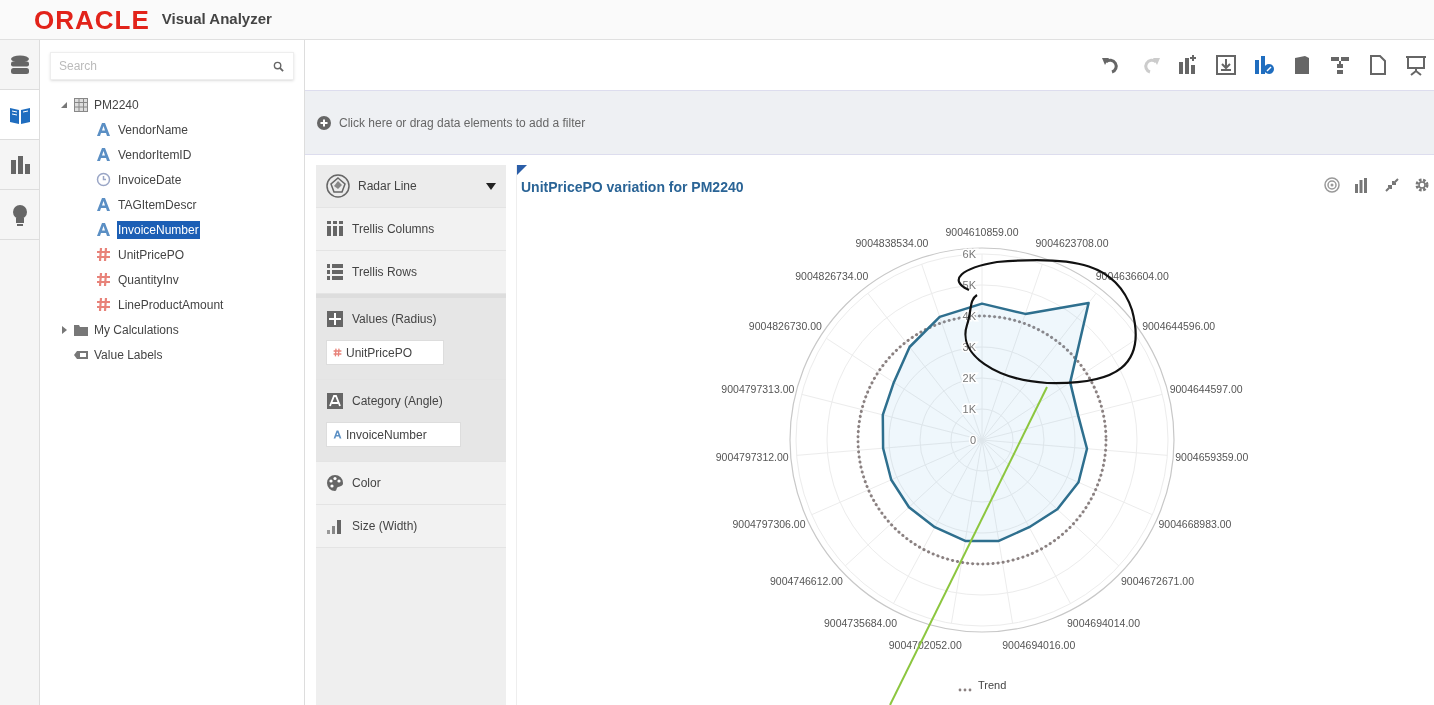 Image resolution: width=1434 pixels, height=705 pixels. Describe the element at coordinates (1072, 243) in the screenshot. I see `category-label: 9004623708.00` at that location.